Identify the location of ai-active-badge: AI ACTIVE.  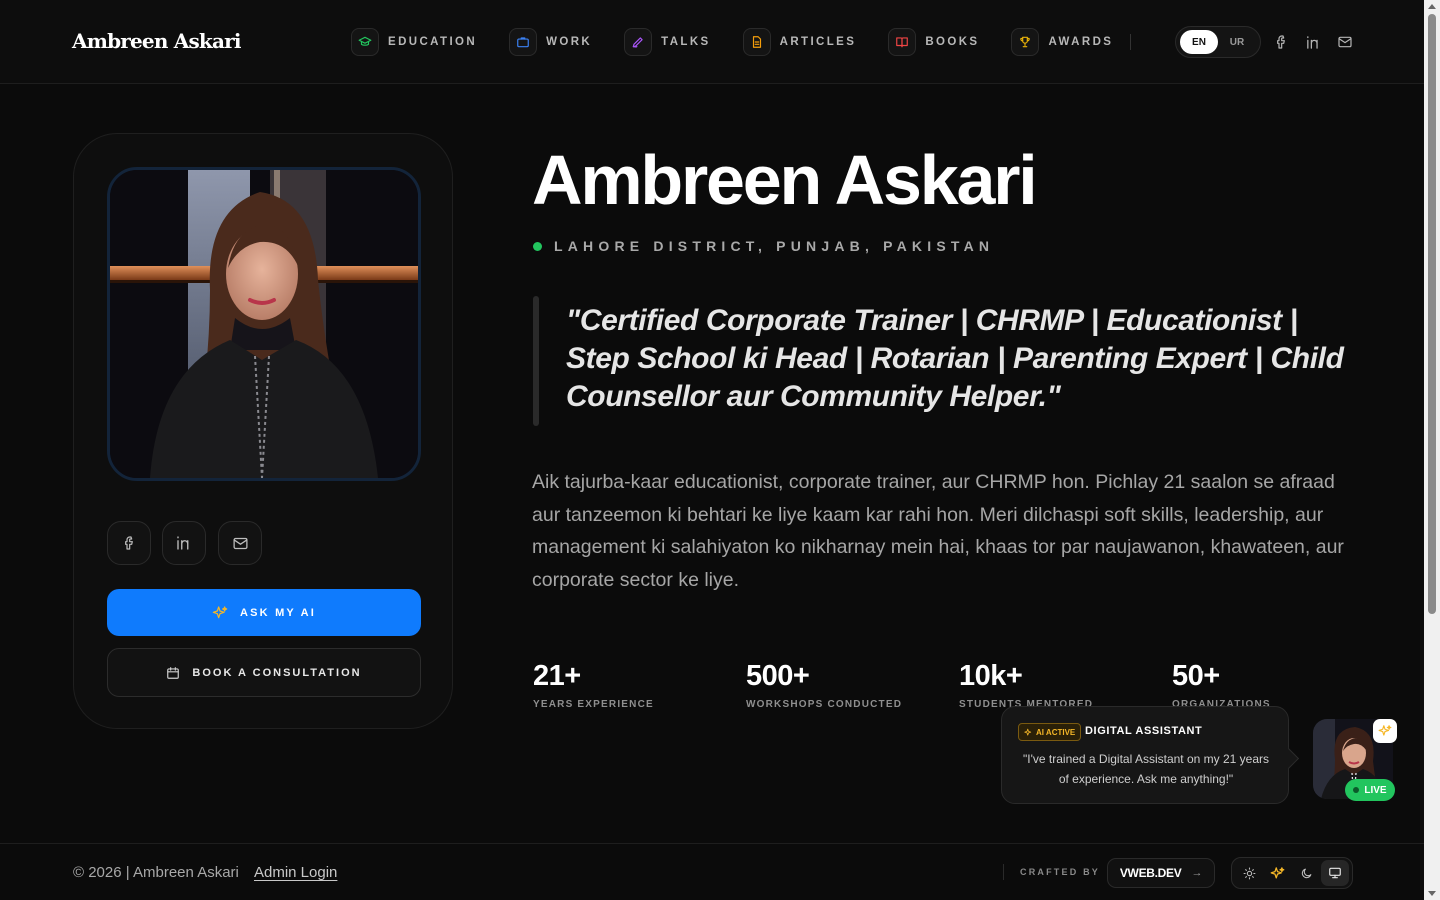
(1050, 732).